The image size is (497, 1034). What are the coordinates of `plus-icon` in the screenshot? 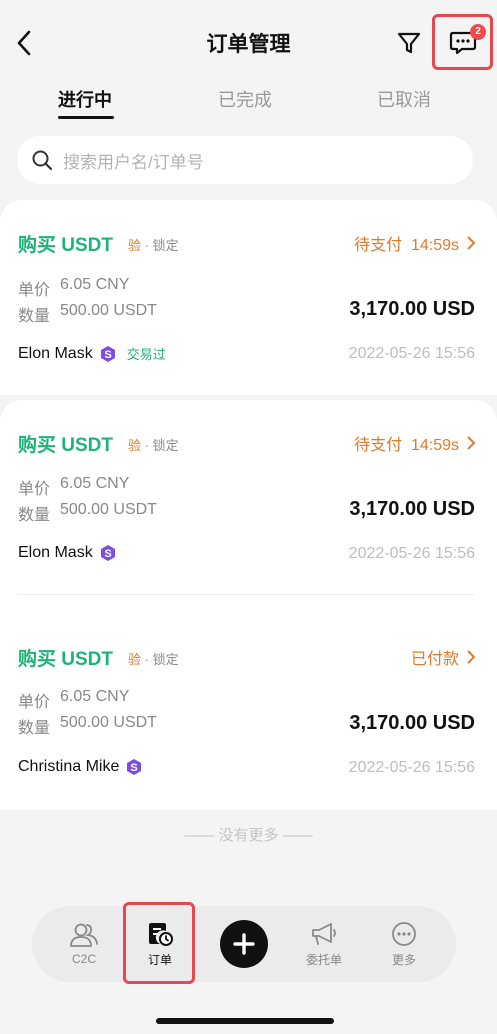 It's located at (244, 944).